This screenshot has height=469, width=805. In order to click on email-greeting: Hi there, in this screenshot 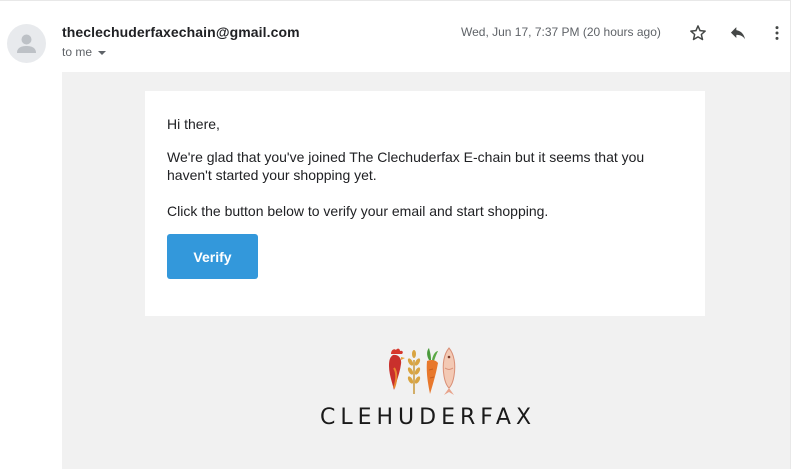, I will do `click(193, 124)`.